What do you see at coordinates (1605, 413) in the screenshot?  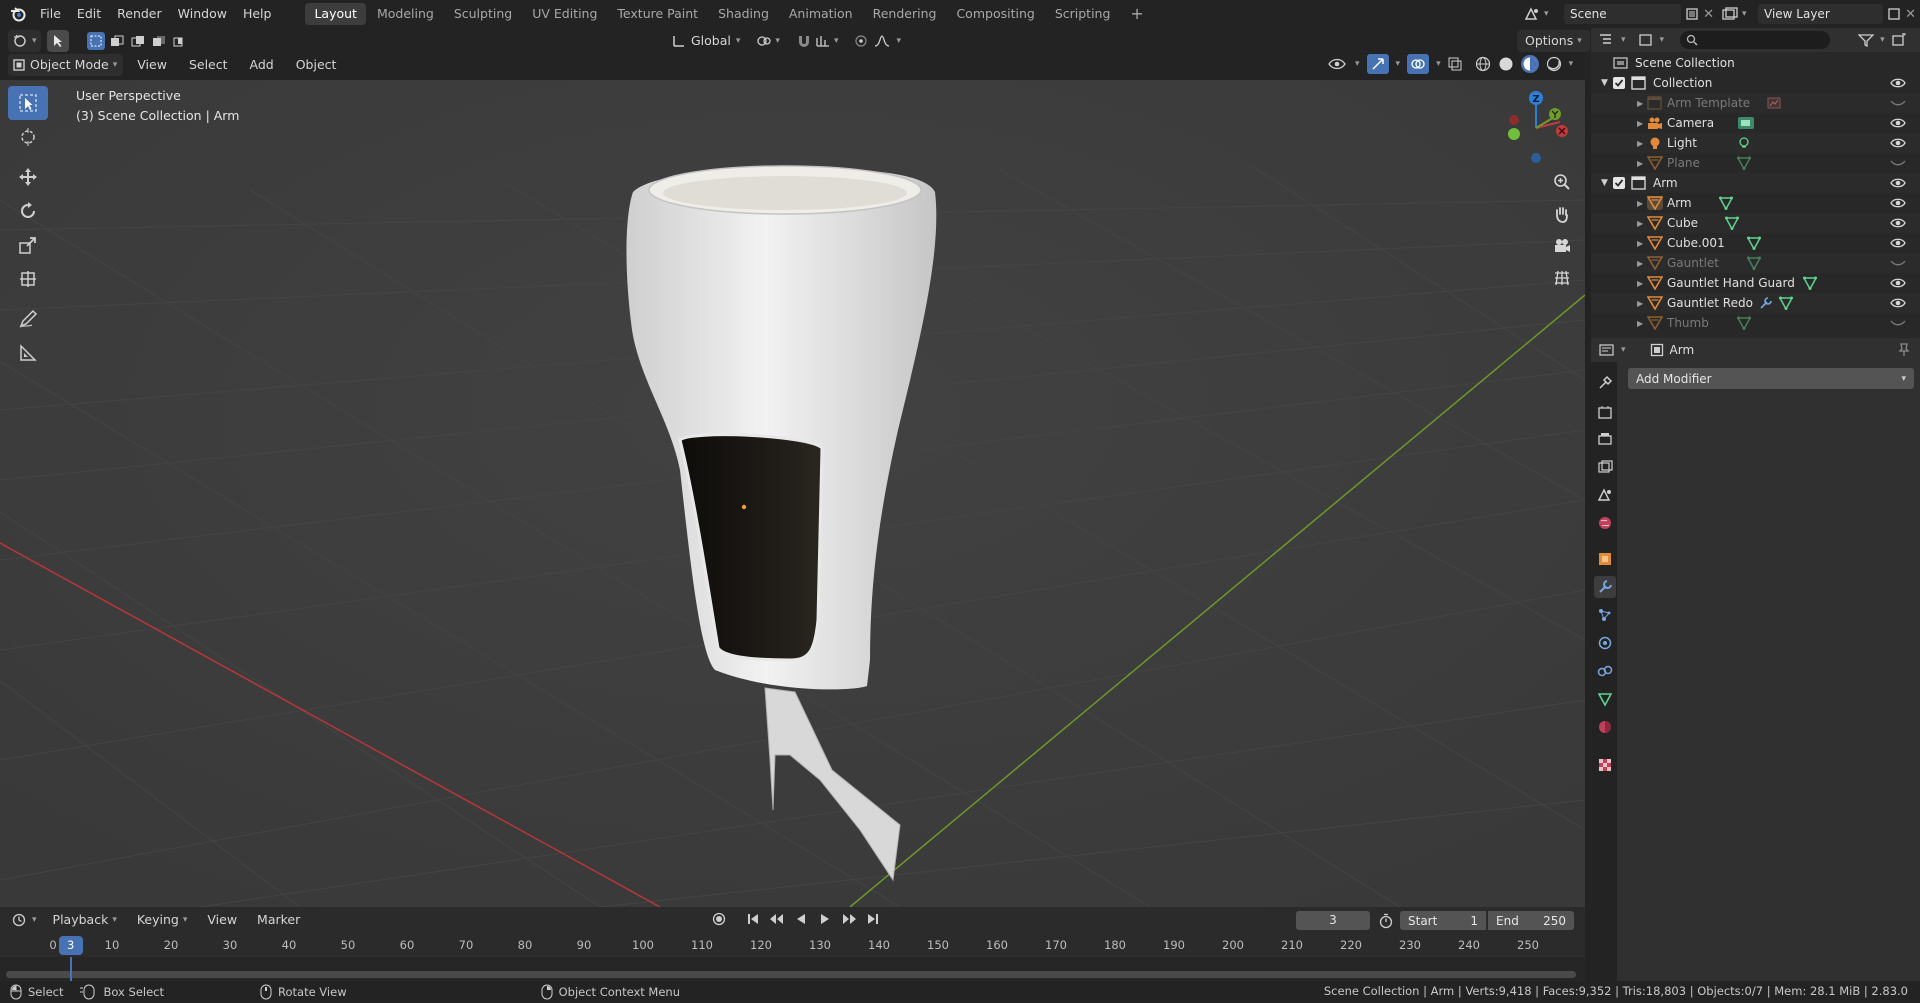 I see `render-tab-icon` at bounding box center [1605, 413].